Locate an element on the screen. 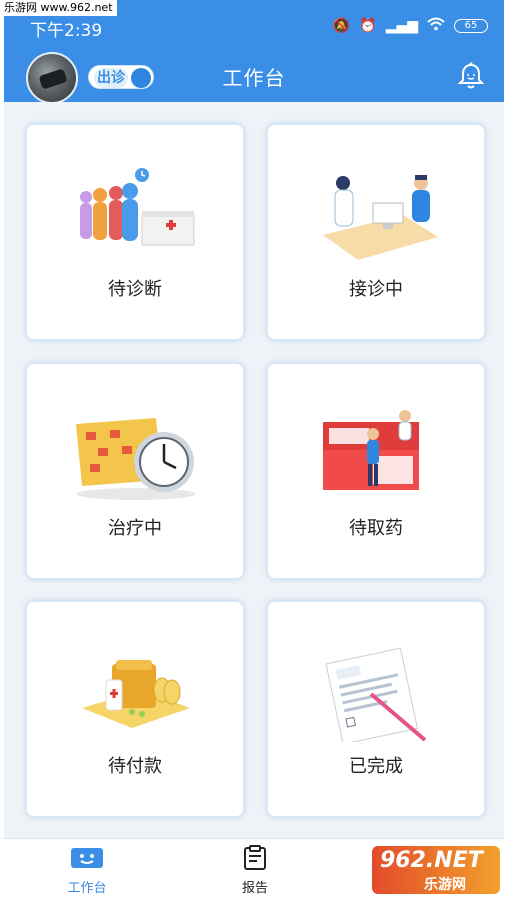 Image resolution: width=506 pixels, height=900 pixels. mute-icon: 🔕 is located at coordinates (341, 26).